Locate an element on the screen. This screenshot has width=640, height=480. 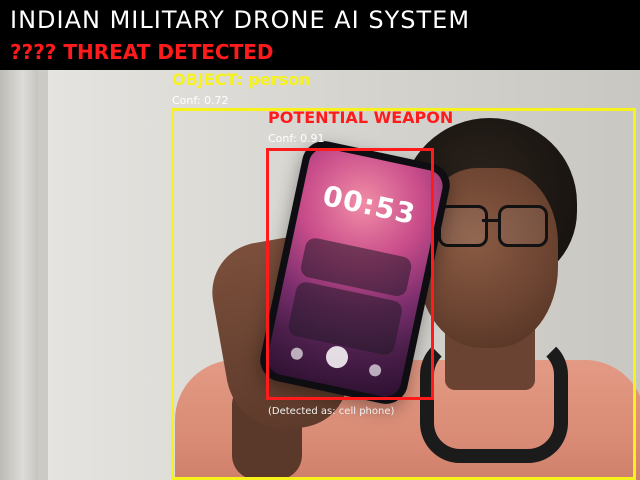
person-confidence: Conf: 0.72 is located at coordinates (200, 100).